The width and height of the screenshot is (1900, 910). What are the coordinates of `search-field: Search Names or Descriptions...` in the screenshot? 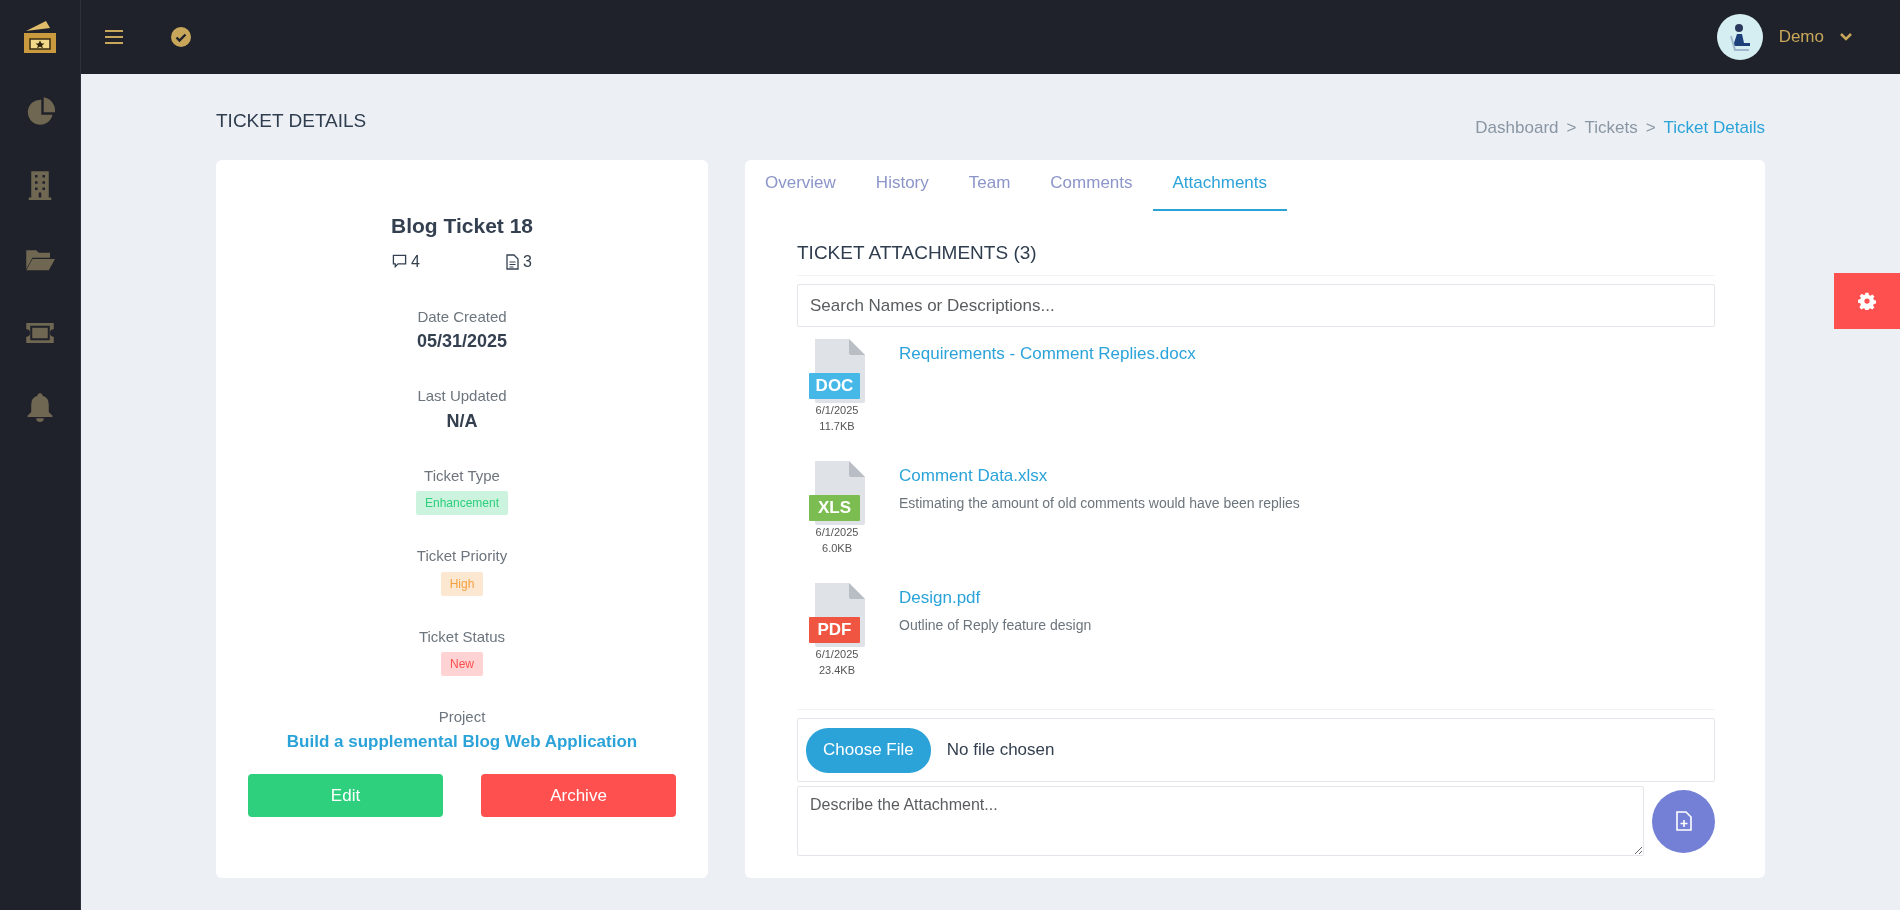 It's located at (1256, 305).